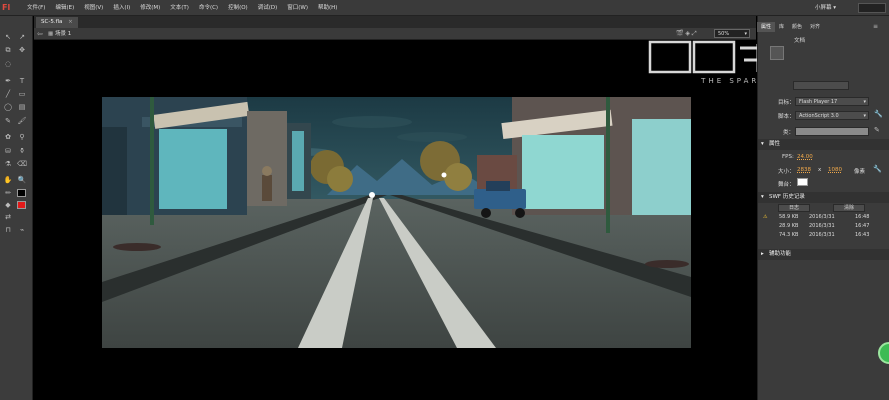 The image size is (889, 400). I want to click on document-type-label: 文档, so click(800, 41).